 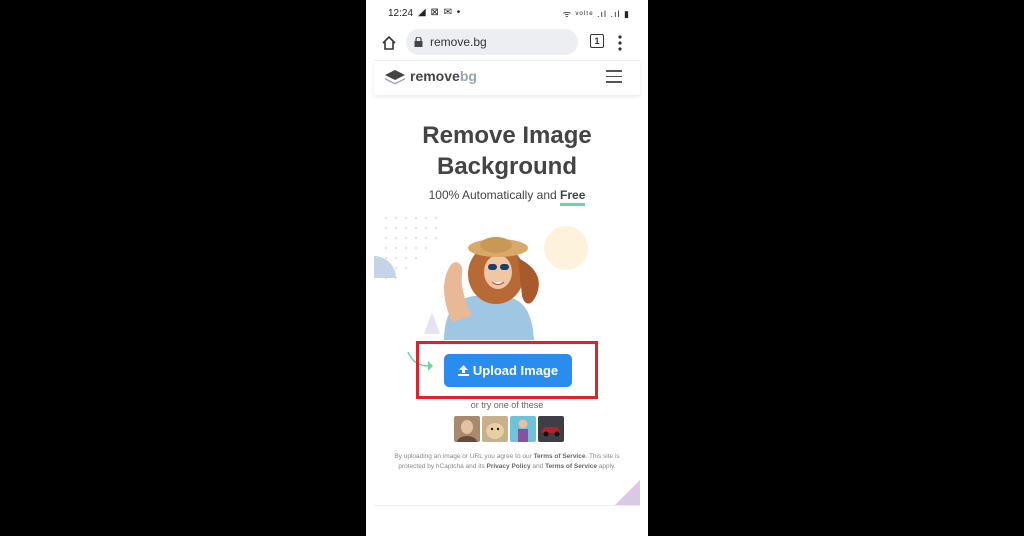 I want to click on subtitle: 100% Automatically and Free, so click(x=507, y=197).